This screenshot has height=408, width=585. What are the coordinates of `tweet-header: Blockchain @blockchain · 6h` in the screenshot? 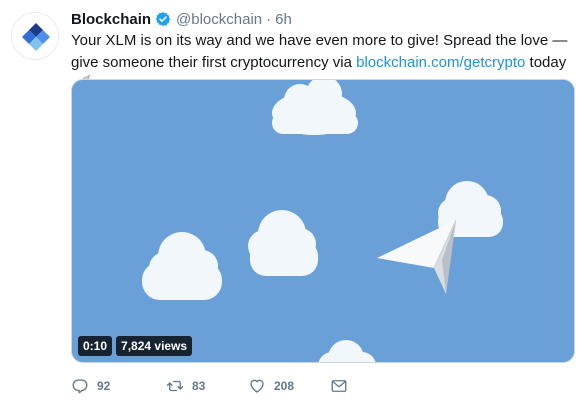 It's located at (181, 19).